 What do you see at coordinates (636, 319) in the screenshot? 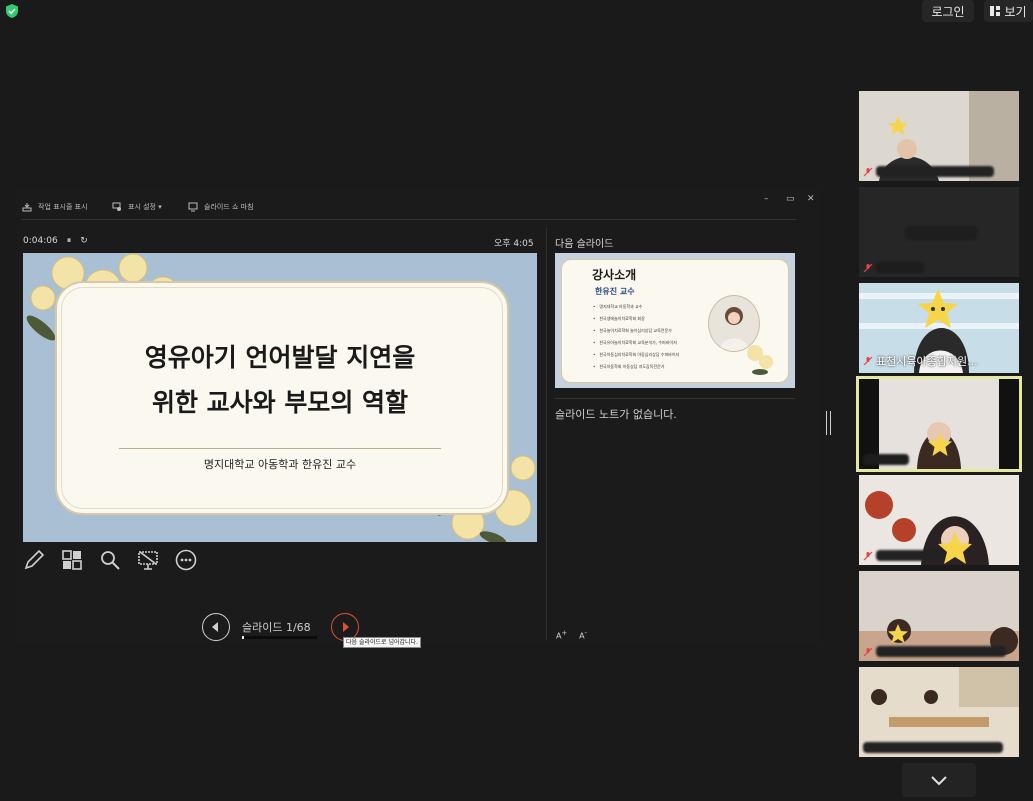
I see `bullet: 한국생애놀이치료학회 회장` at bounding box center [636, 319].